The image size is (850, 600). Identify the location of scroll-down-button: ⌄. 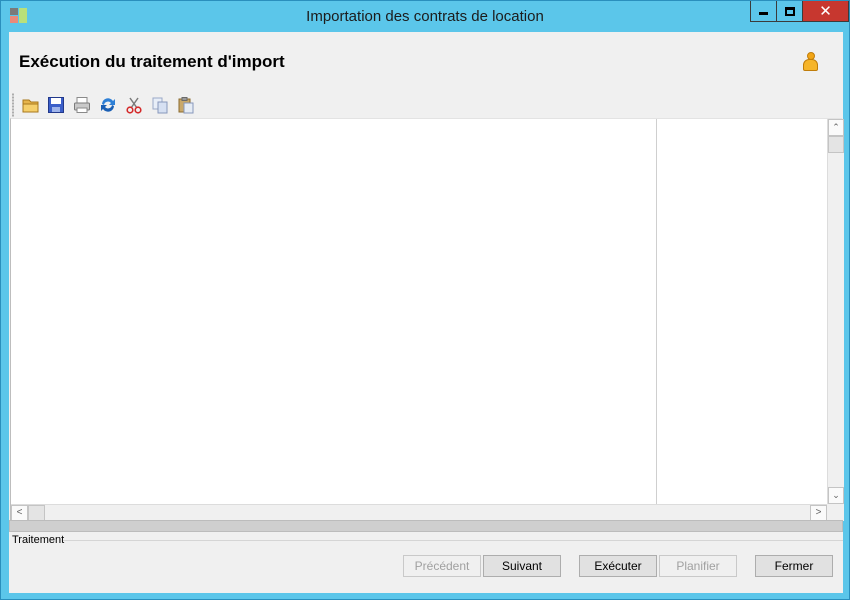
(836, 495).